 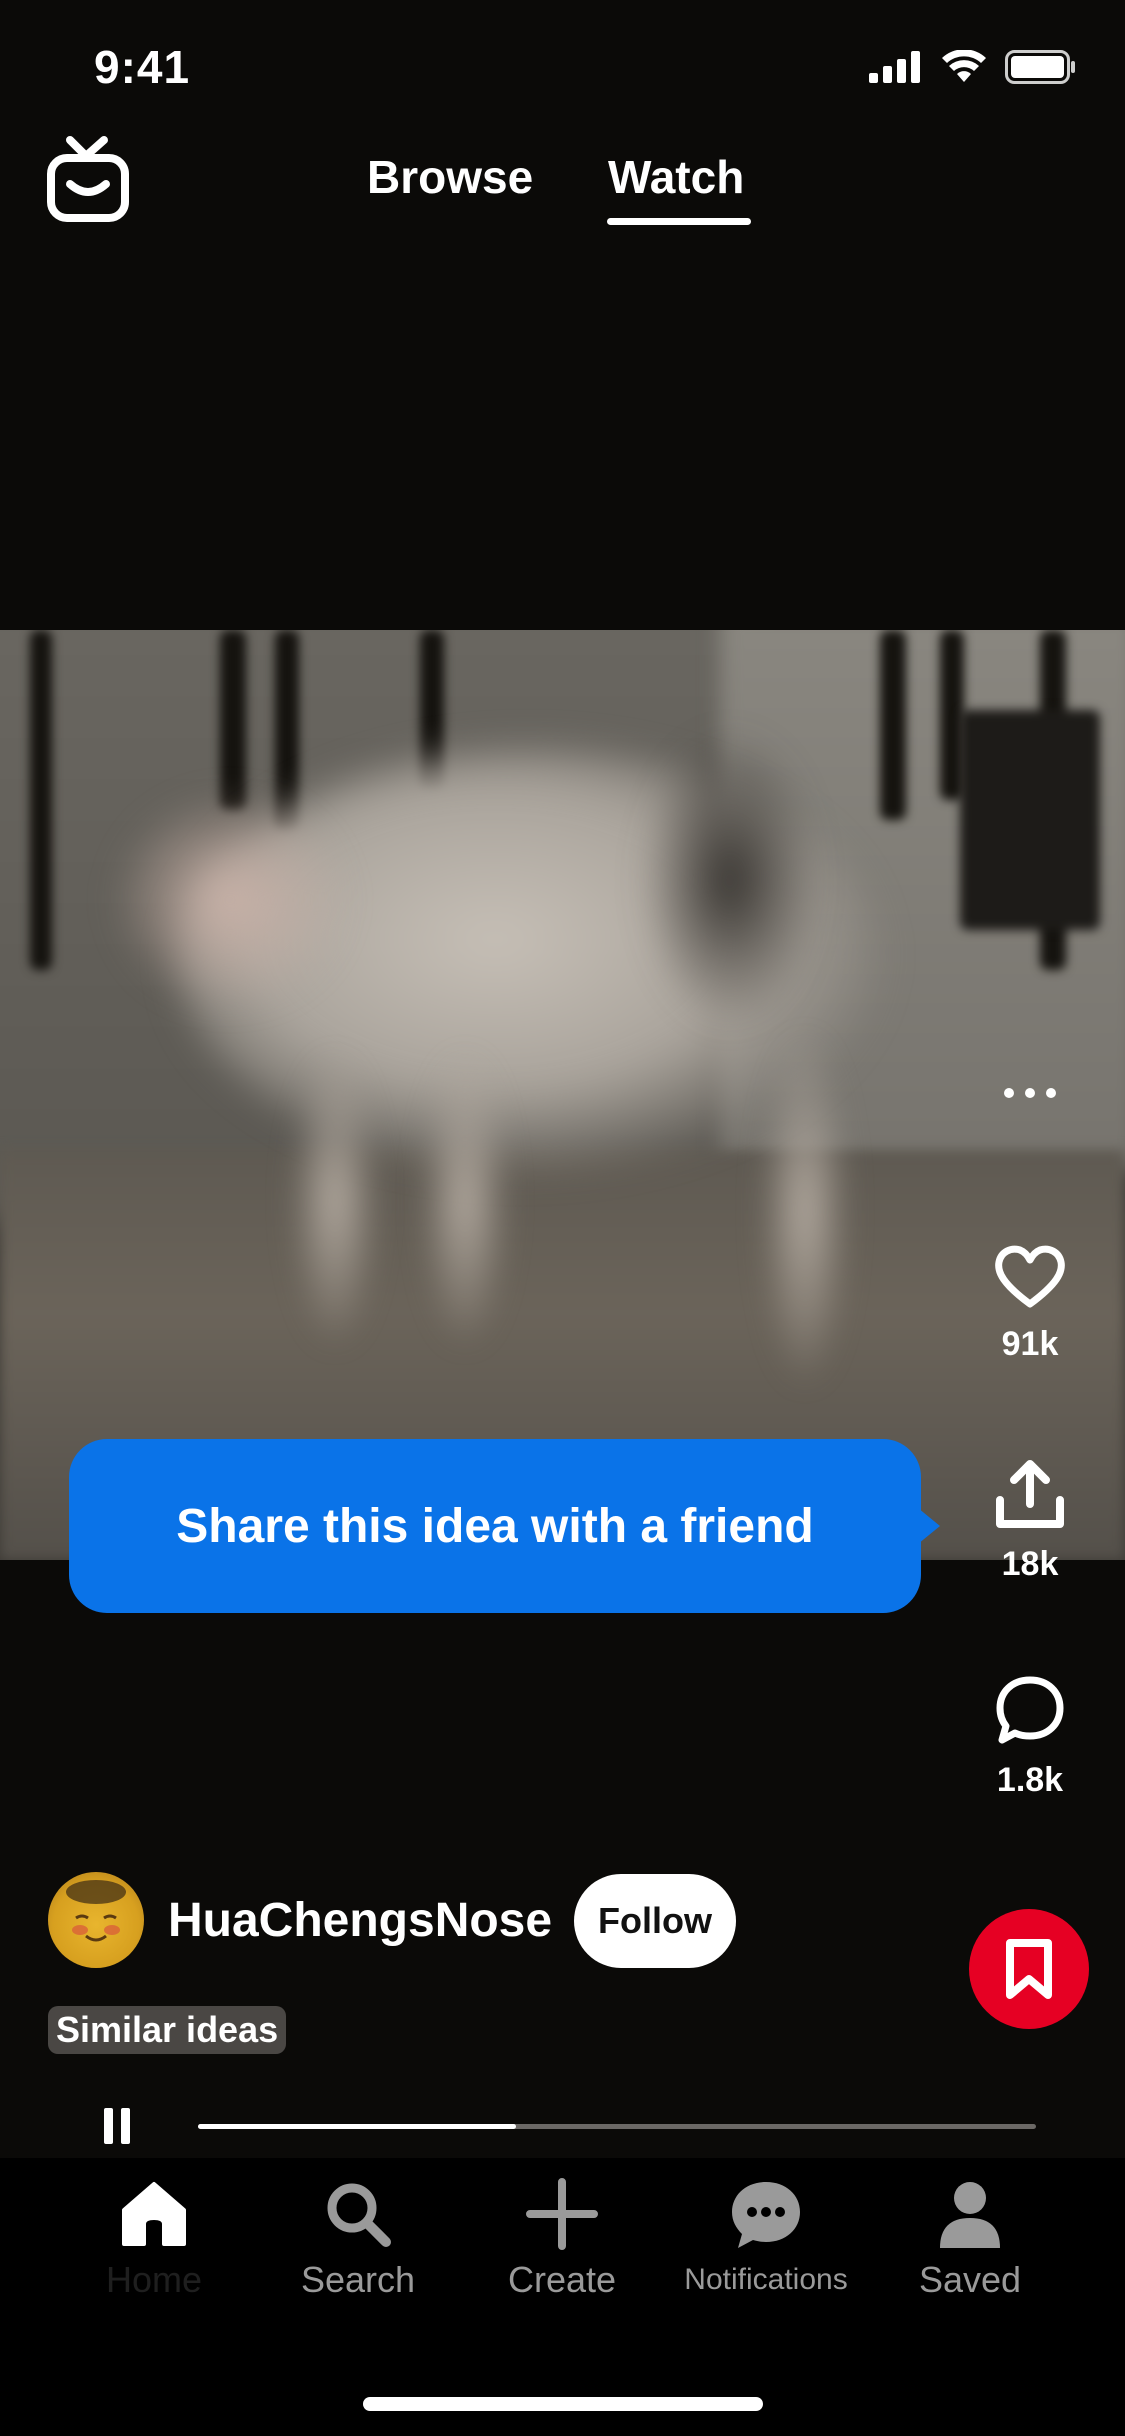 I want to click on nav-notifications-label: Notifications, so click(x=766, y=2279).